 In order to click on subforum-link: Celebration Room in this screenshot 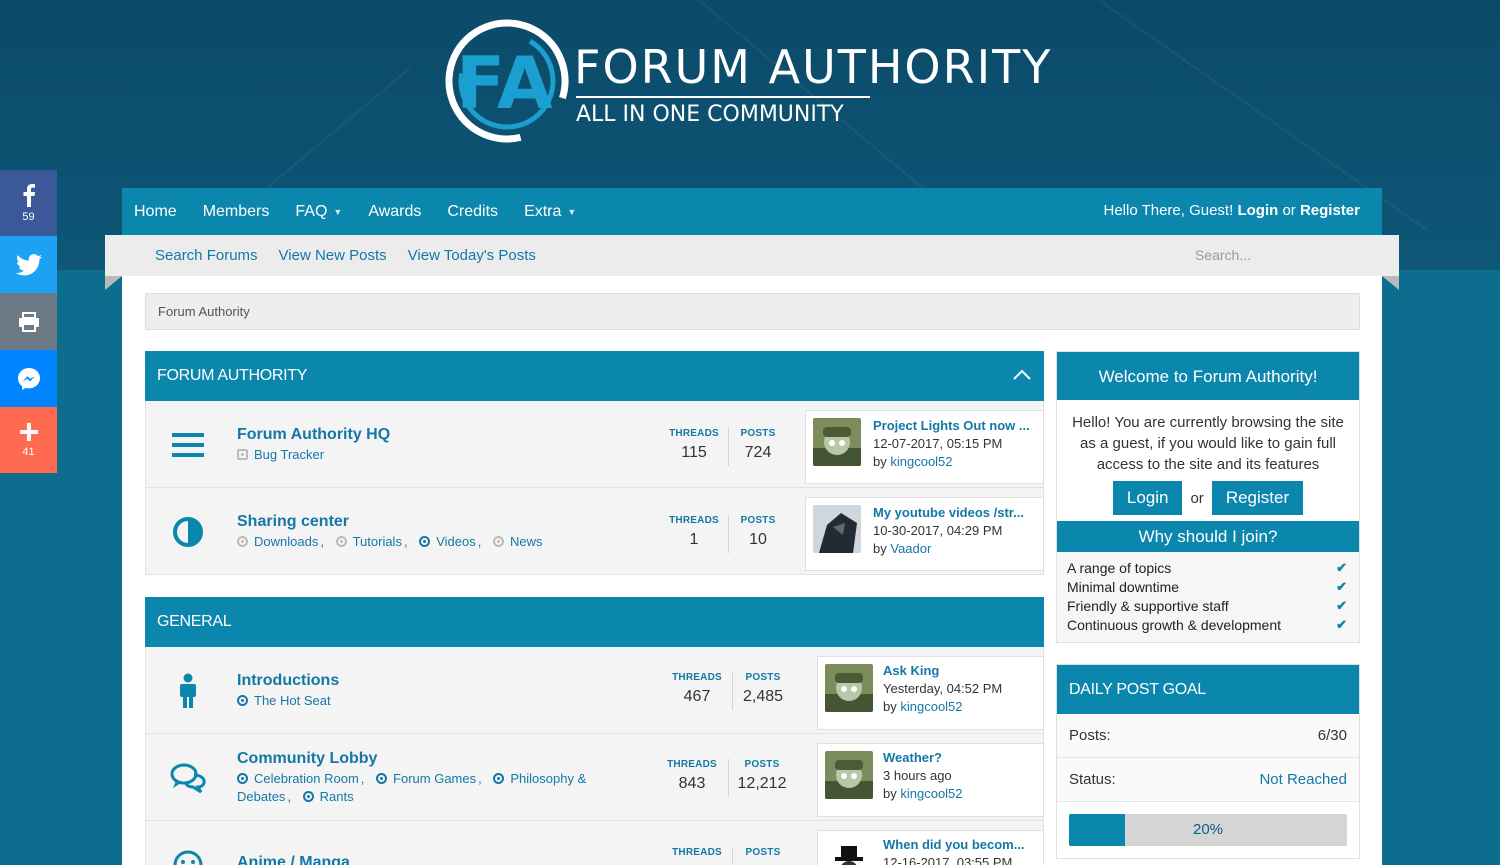, I will do `click(306, 778)`.